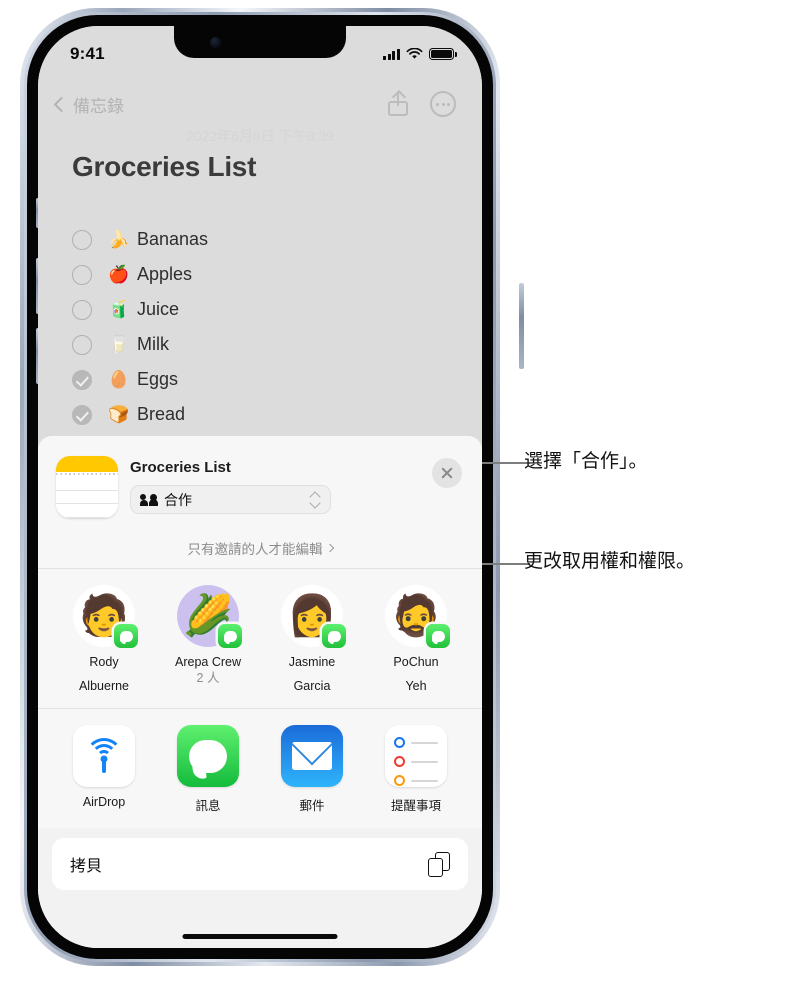 Image resolution: width=793 pixels, height=990 pixels. I want to click on collaborate-label: 合作, so click(178, 499).